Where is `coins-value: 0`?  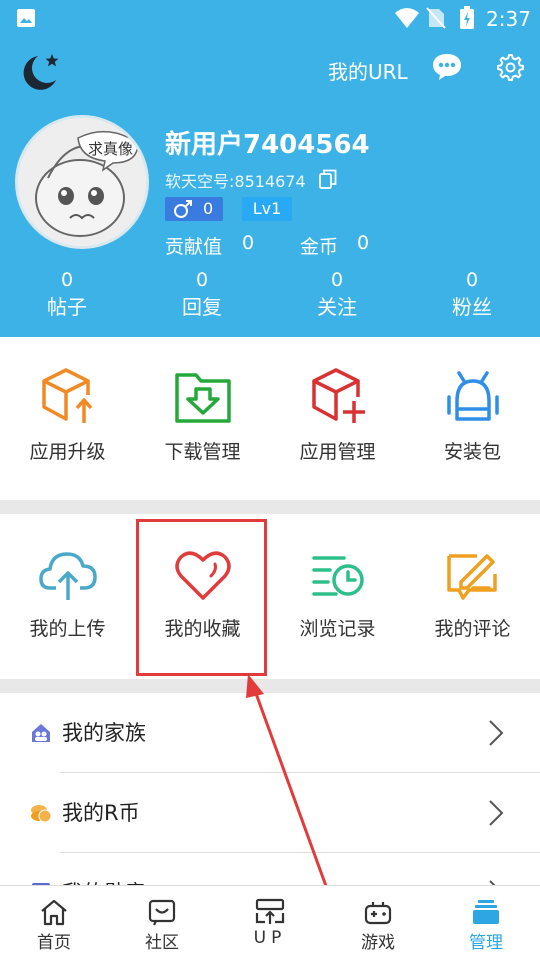
coins-value: 0 is located at coordinates (363, 243).